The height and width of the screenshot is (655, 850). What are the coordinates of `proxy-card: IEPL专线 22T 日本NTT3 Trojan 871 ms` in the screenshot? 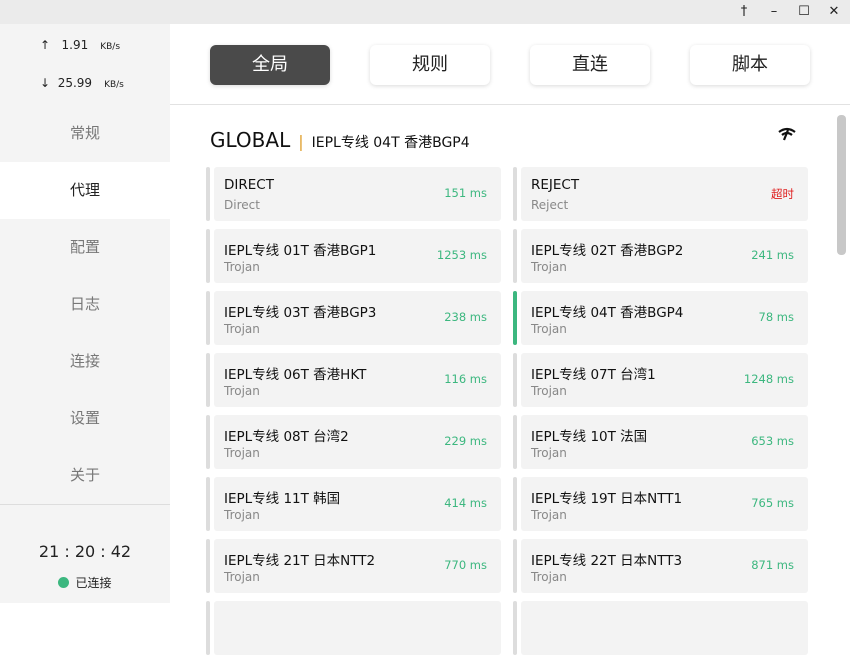 It's located at (664, 566).